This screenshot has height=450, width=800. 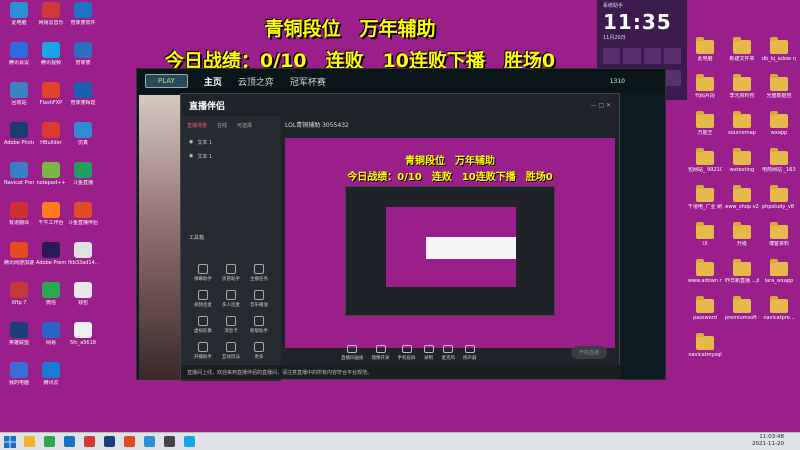 What do you see at coordinates (742, 314) in the screenshot?
I see `folder-item: premiumsoft 破解 v8.7.1` at bounding box center [742, 314].